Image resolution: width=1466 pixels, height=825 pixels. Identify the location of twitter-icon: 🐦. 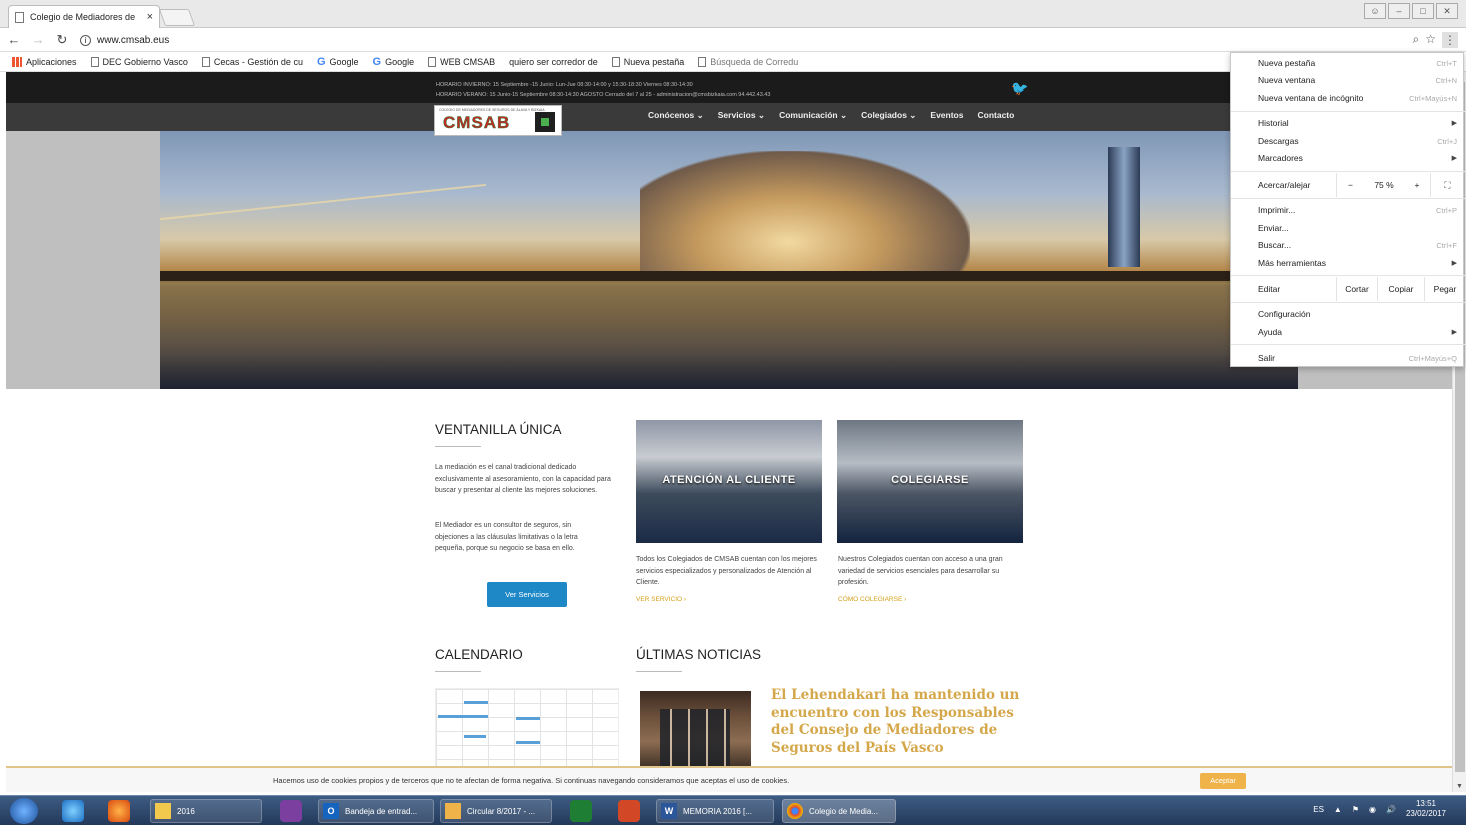
(1019, 88).